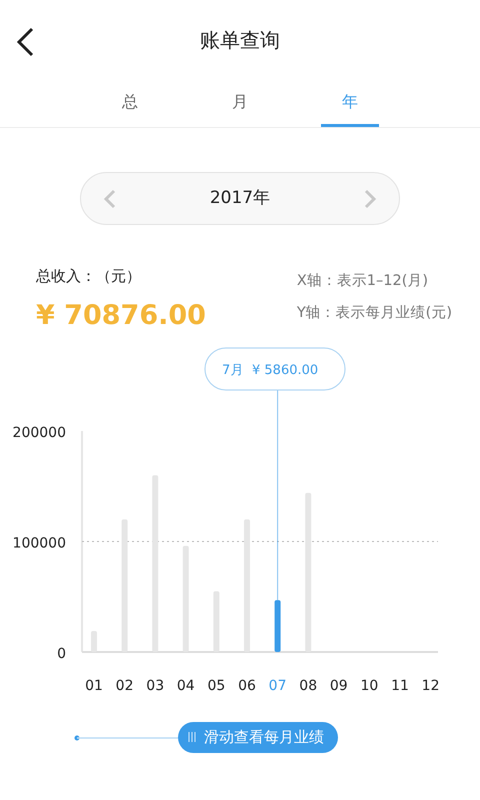  What do you see at coordinates (374, 313) in the screenshot?
I see `axis-legend: Y轴：表示每月业绩(元)` at bounding box center [374, 313].